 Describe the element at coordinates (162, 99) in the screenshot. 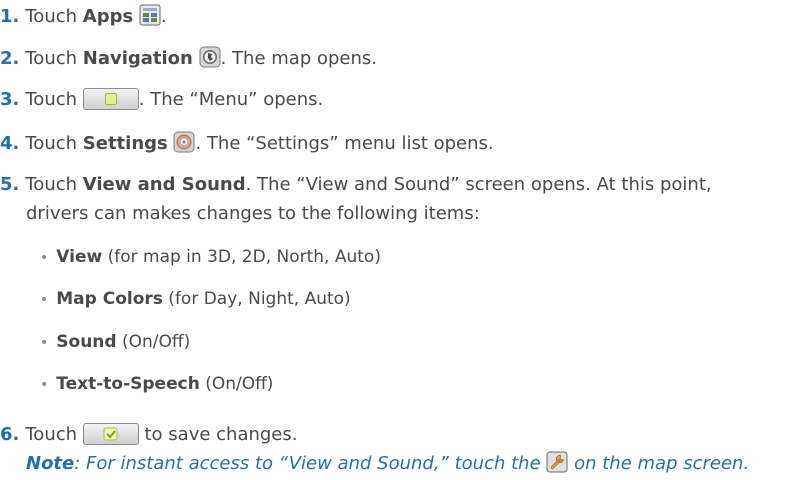

I see `step-3: 3. Touch . The “Menu” opens.` at that location.